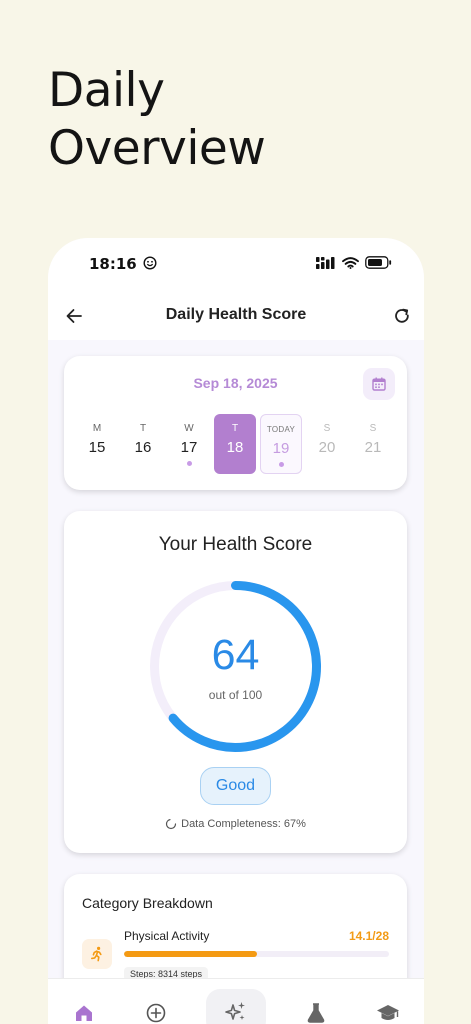 Image resolution: width=471 pixels, height=1024 pixels. I want to click on day-number: 17, so click(189, 447).